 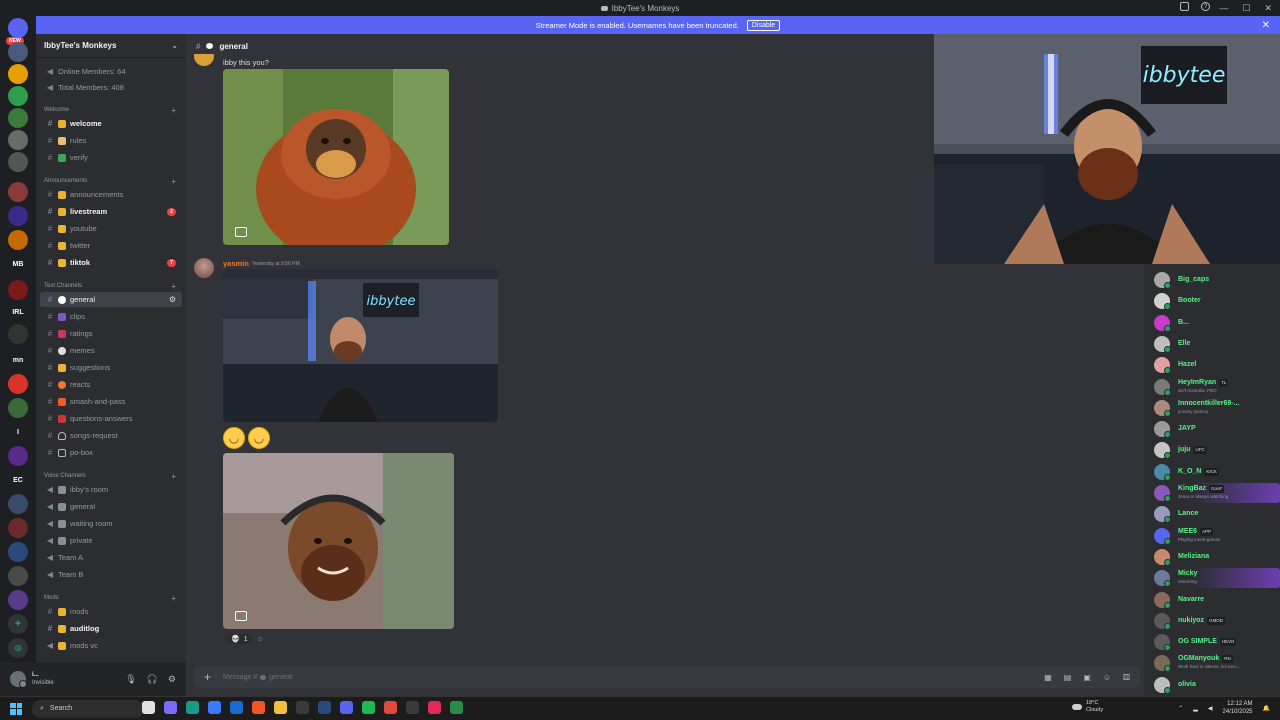 I want to click on member-item: HeyImRyan TL ain't Australia. PBO, so click(x=1217, y=387).